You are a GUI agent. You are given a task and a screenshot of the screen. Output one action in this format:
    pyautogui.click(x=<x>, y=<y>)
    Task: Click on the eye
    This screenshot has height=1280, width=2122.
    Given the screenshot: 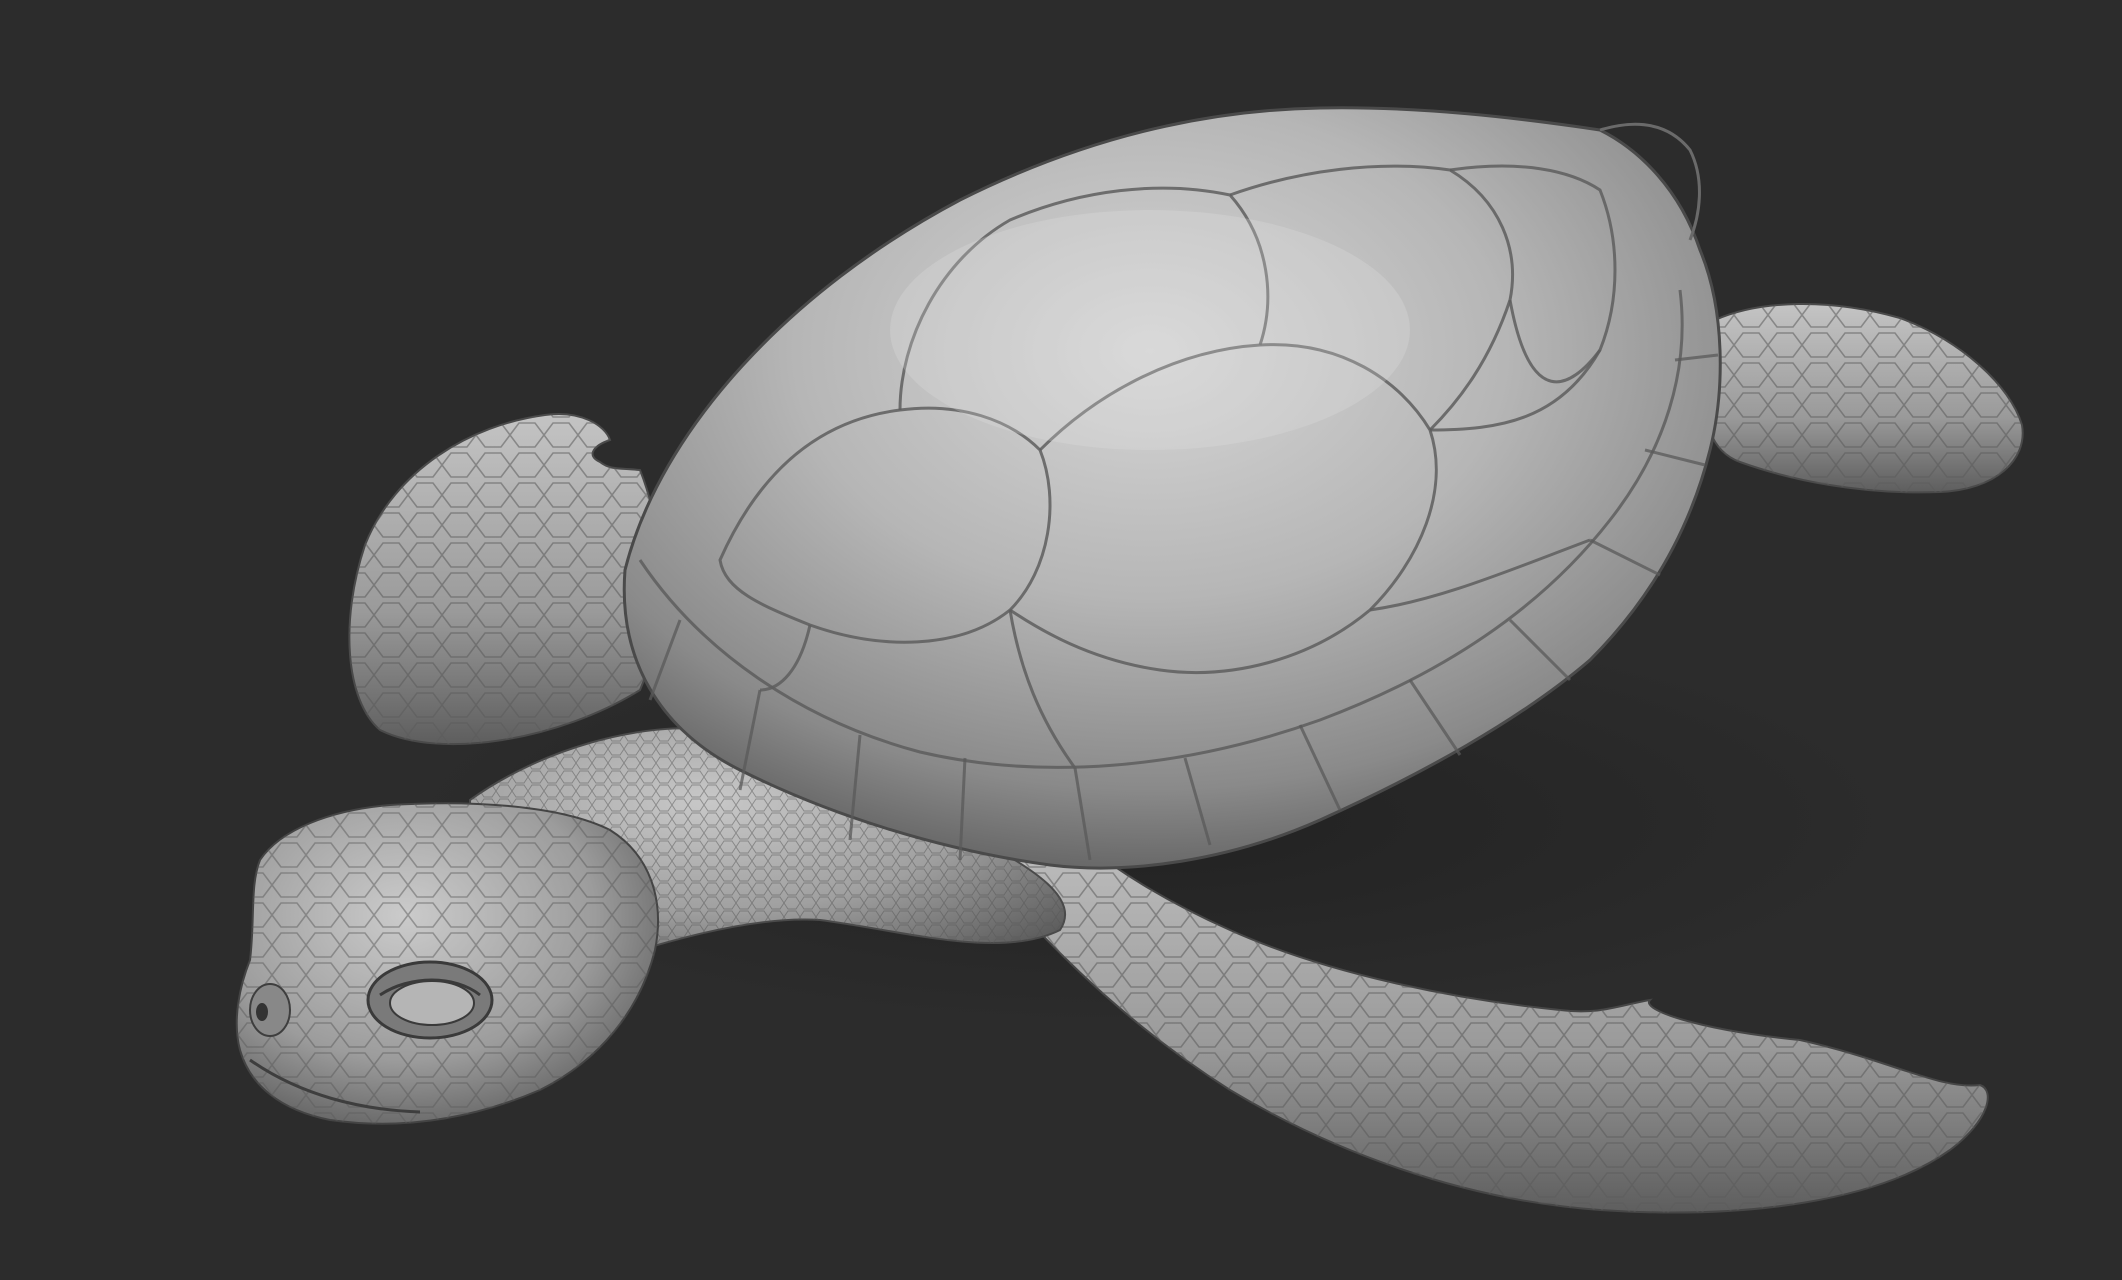 What is the action you would take?
    pyautogui.click(x=430, y=1000)
    